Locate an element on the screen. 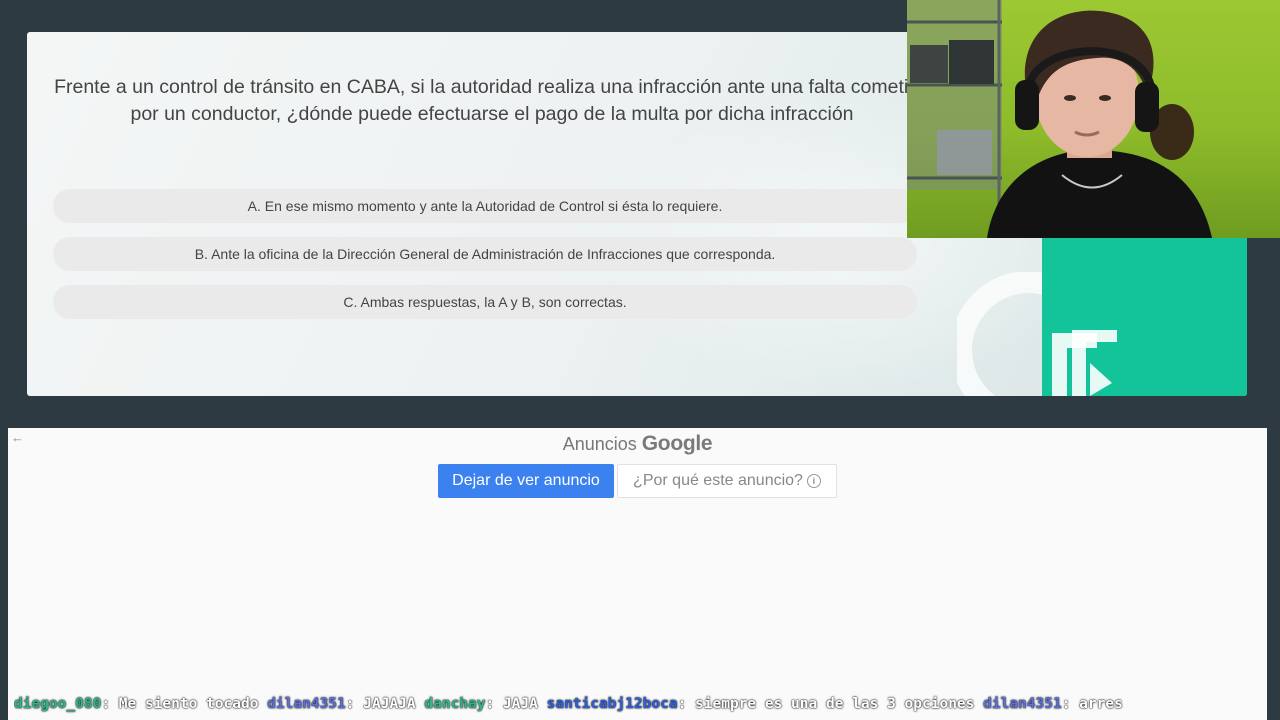  why-this-ad-label: ¿Por qué este anuncio? is located at coordinates (718, 480).